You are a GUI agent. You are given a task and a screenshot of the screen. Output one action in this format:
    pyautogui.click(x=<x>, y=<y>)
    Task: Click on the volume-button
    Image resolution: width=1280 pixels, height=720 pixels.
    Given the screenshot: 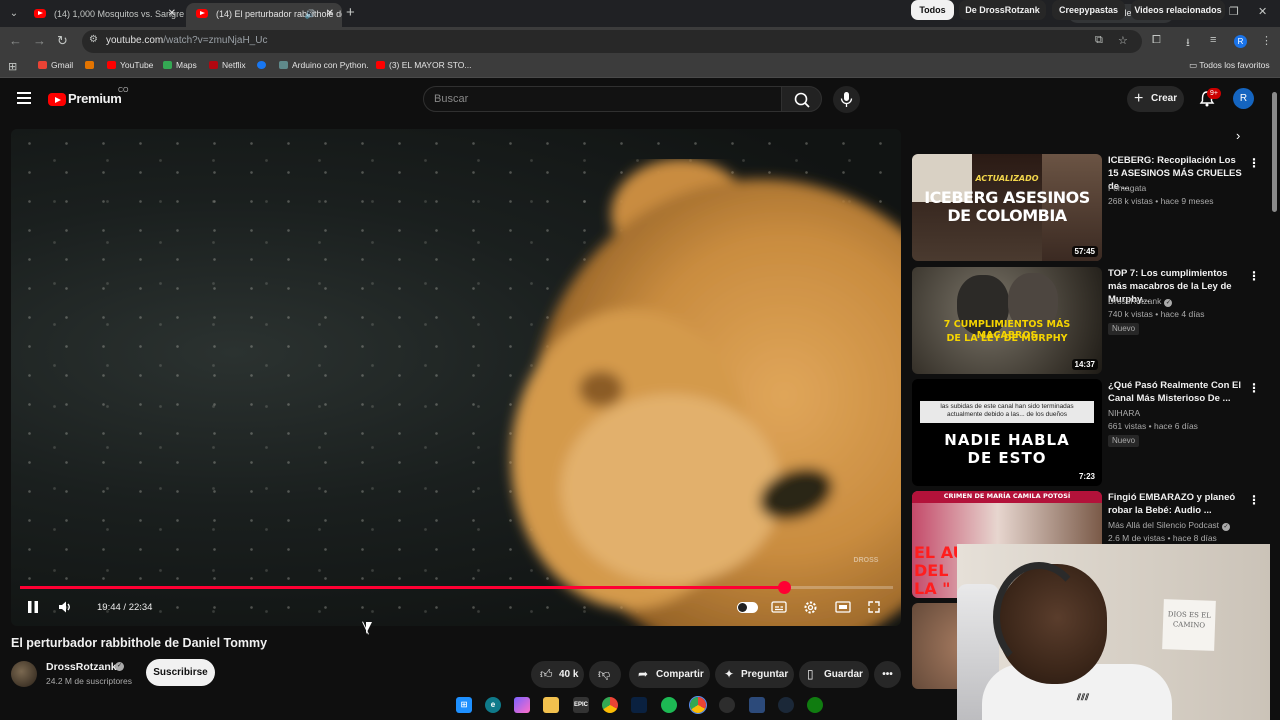 What is the action you would take?
    pyautogui.click(x=66, y=609)
    